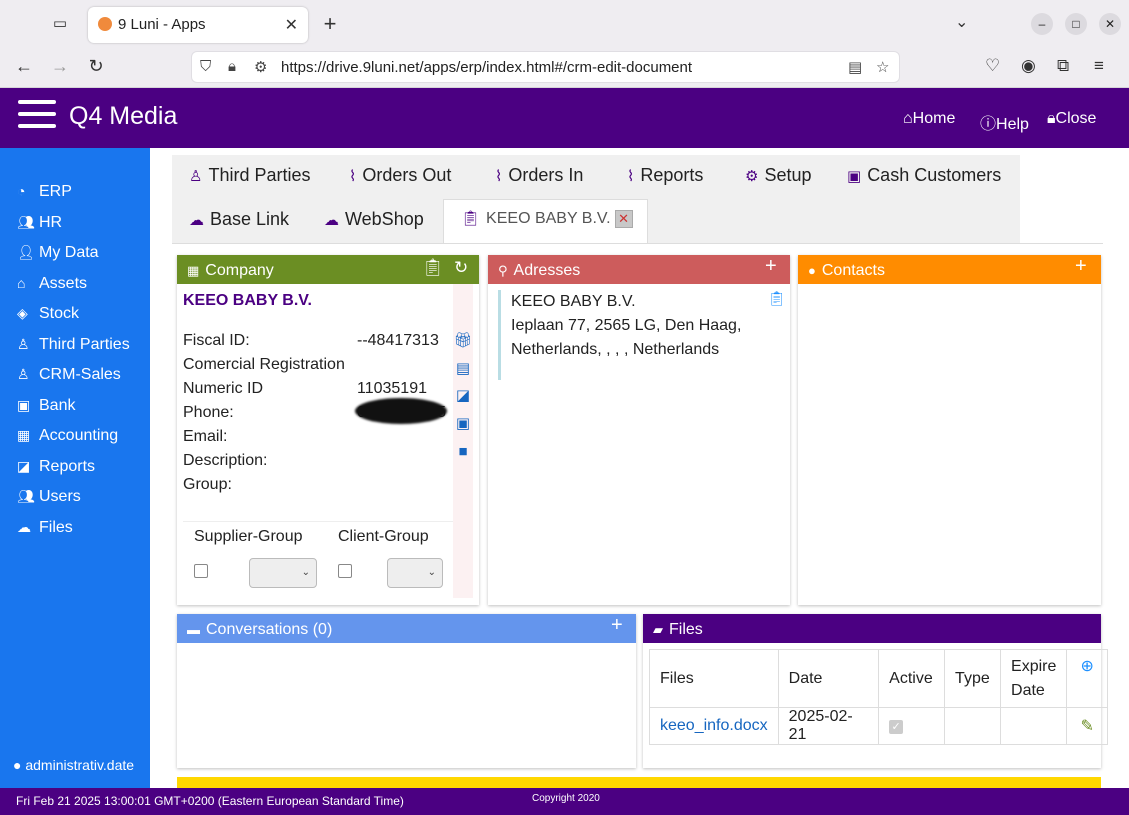  Describe the element at coordinates (250, 175) in the screenshot. I see `tab-third-parties: ♙ Third Parties` at that location.